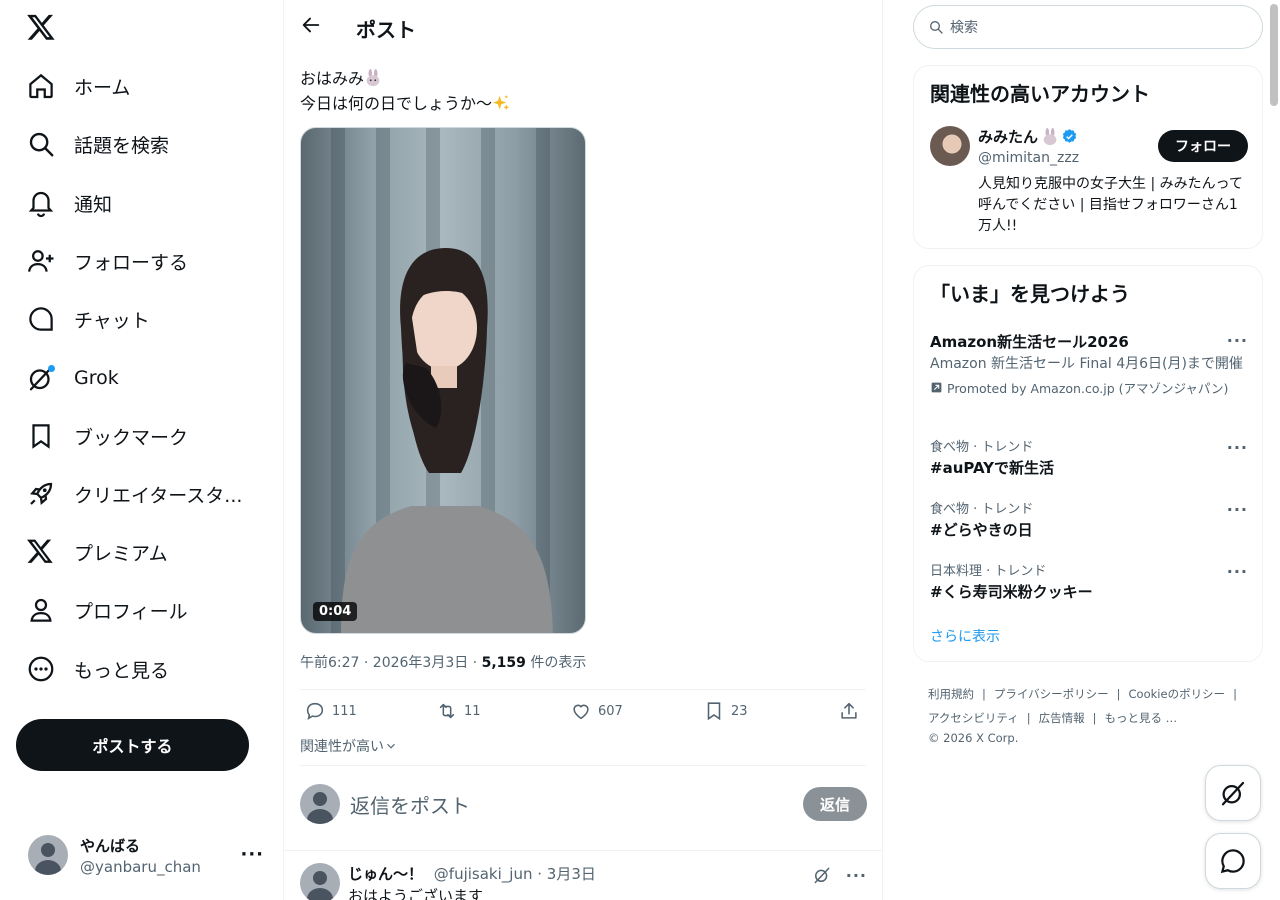 The image size is (1280, 900). Describe the element at coordinates (1089, 519) in the screenshot. I see `trend-item: 食べ物 · トレンド #どらやきの日 ···` at that location.